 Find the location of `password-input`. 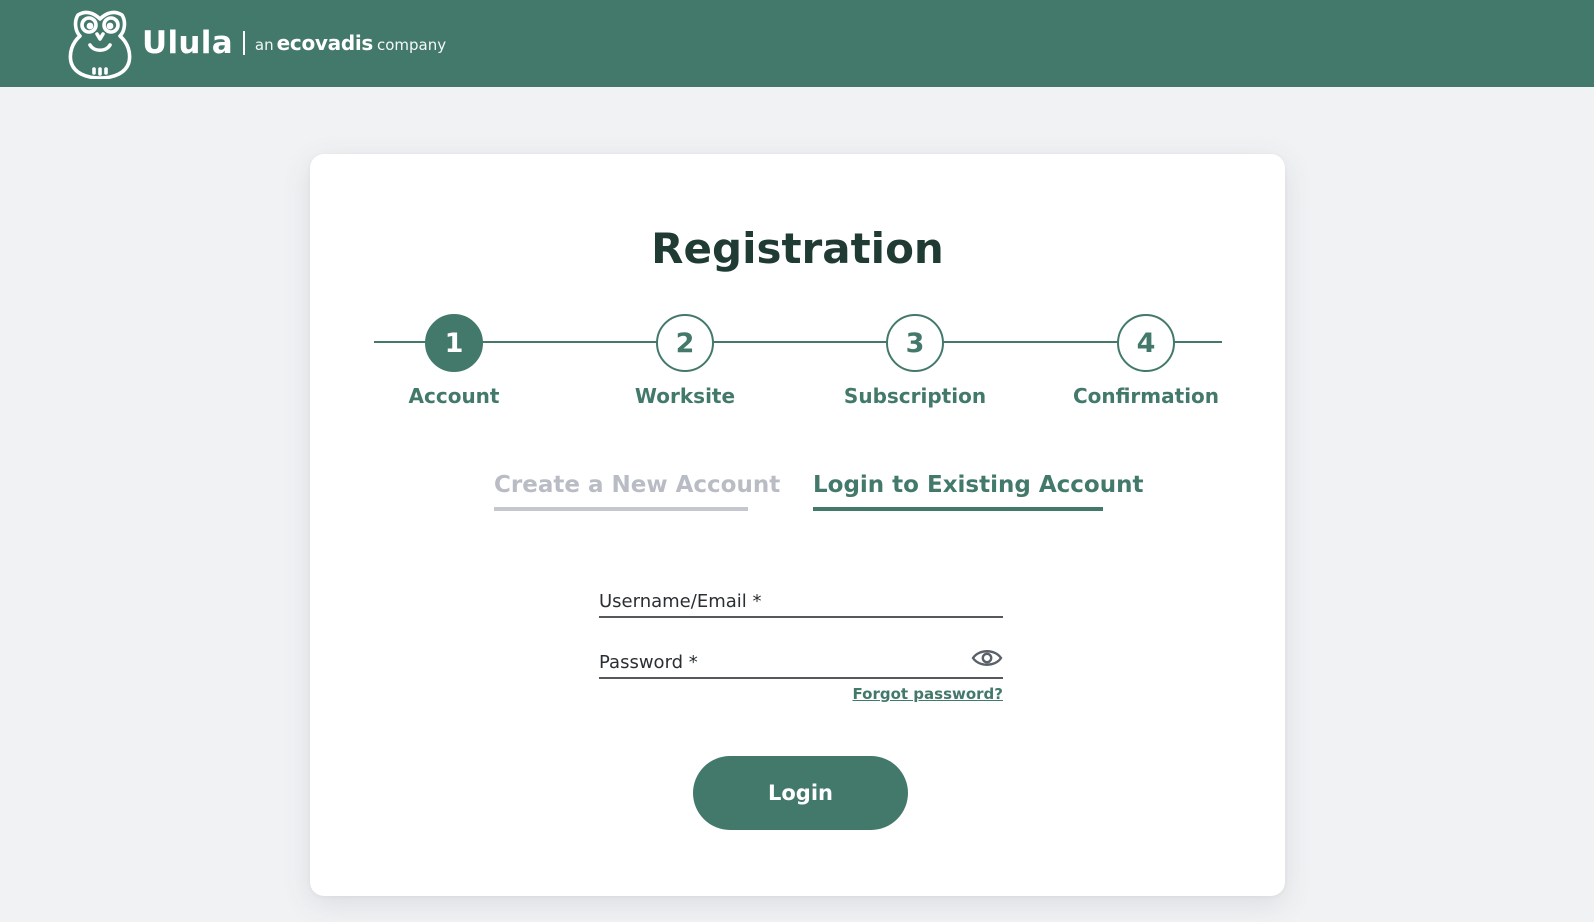

password-input is located at coordinates (779, 662).